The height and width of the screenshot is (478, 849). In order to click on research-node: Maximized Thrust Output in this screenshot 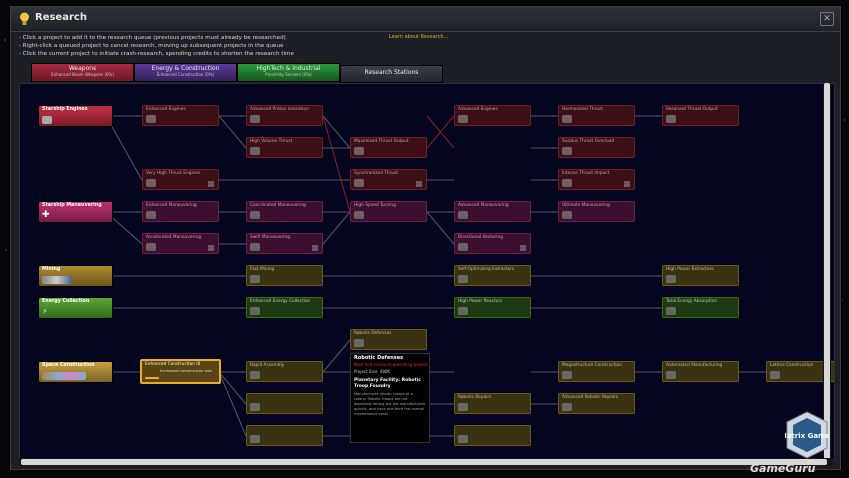, I will do `click(388, 147)`.